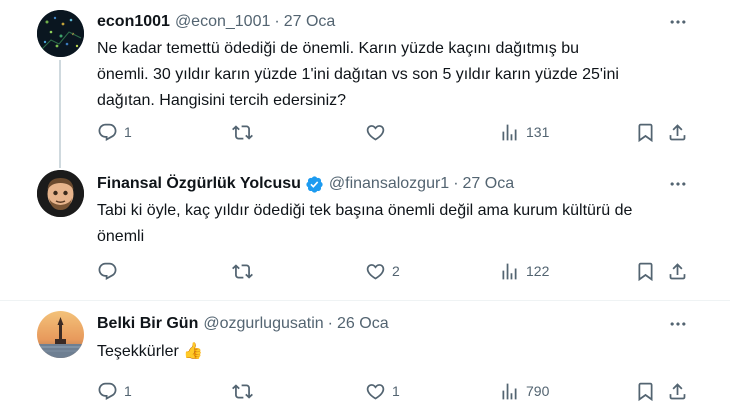 Image resolution: width=730 pixels, height=420 pixels. What do you see at coordinates (263, 324) in the screenshot?
I see `author-handle: @ozgurlugusatin` at bounding box center [263, 324].